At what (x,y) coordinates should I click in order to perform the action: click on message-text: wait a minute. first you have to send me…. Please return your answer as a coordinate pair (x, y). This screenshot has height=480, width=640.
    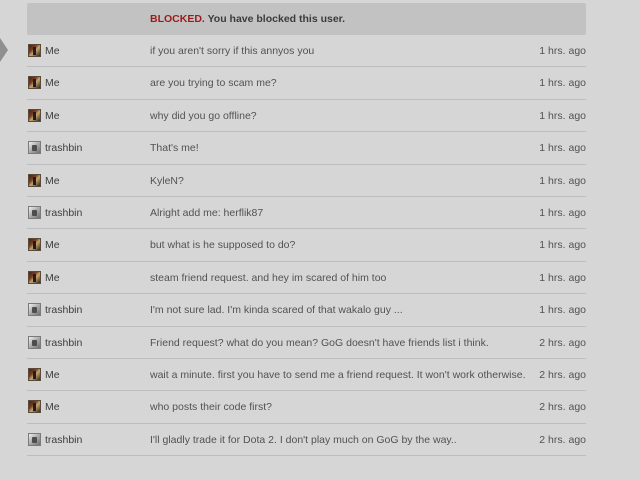
    Looking at the image, I should click on (338, 374).